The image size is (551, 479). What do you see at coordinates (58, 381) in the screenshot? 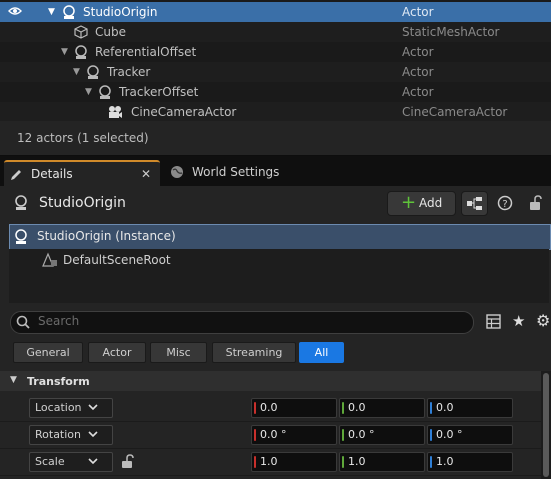
I see `section-title: Transform` at bounding box center [58, 381].